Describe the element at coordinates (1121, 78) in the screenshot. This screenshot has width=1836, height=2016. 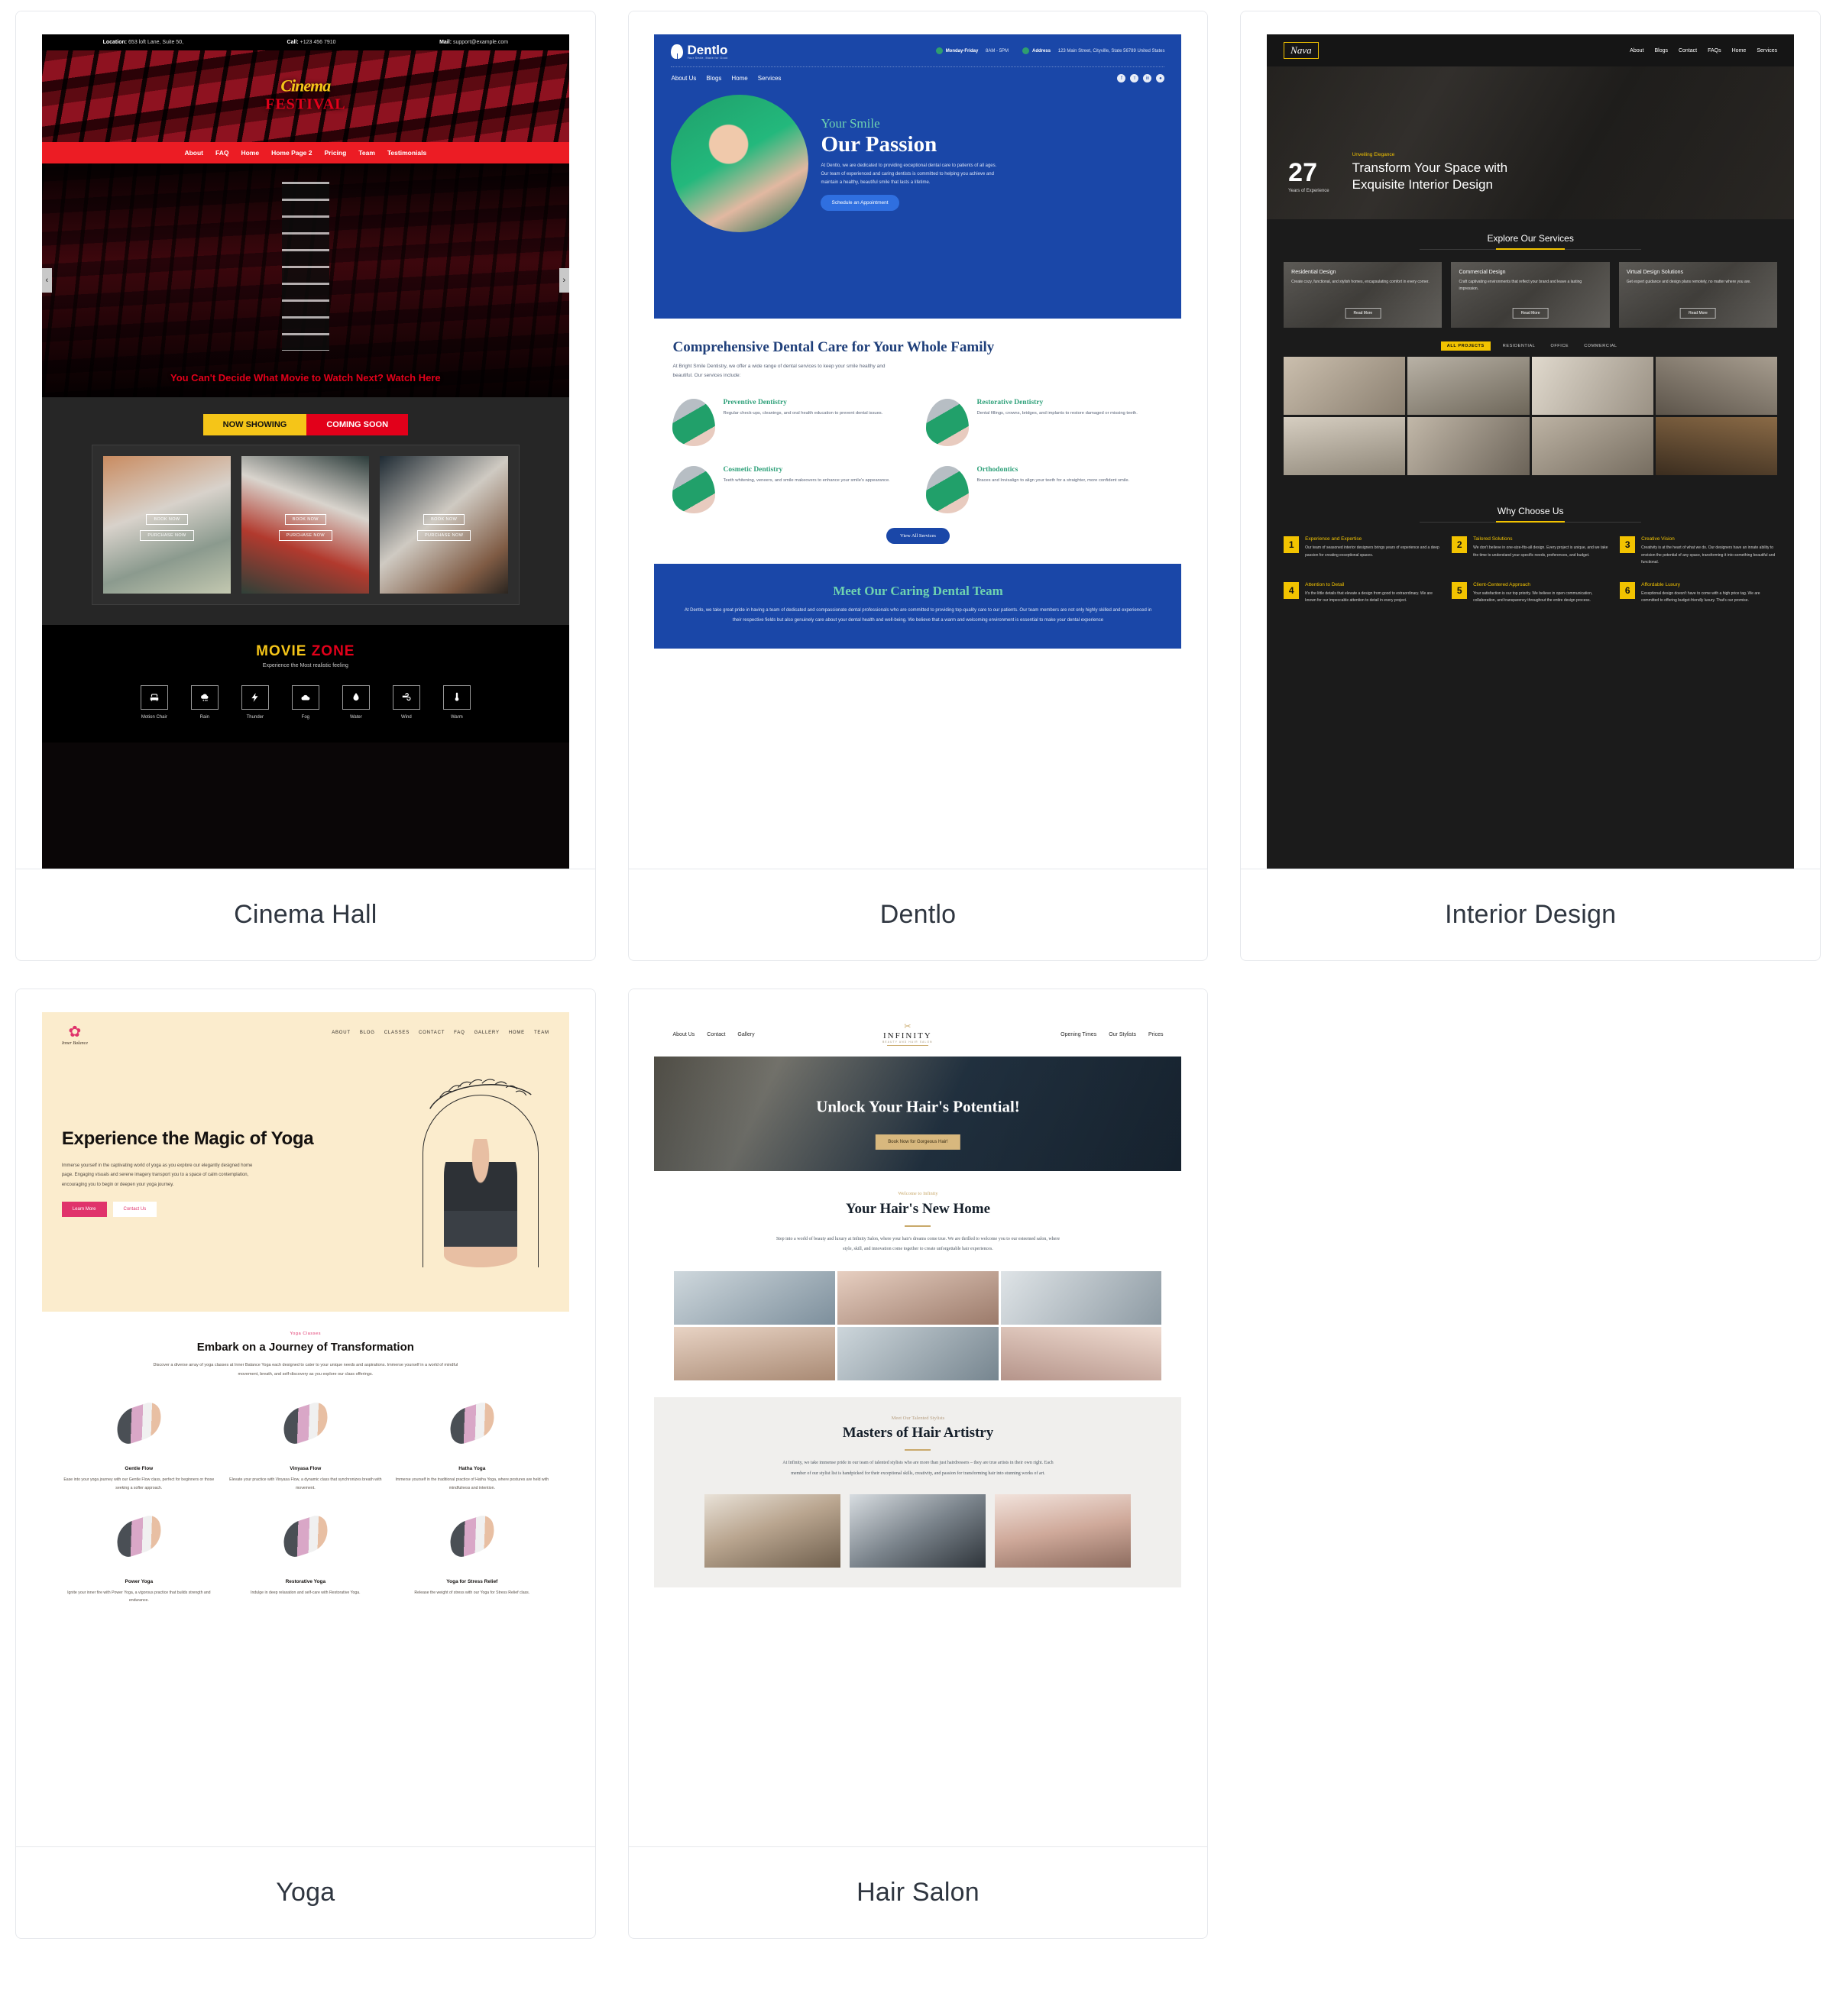
I see `facebook-icon: f` at that location.